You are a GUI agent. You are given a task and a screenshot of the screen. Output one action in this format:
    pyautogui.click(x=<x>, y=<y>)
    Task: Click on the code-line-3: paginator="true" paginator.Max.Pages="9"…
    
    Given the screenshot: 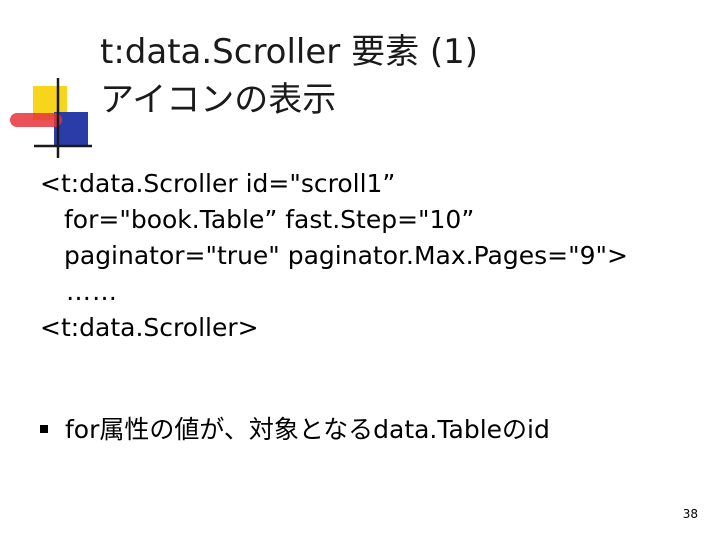 What is the action you would take?
    pyautogui.click(x=346, y=255)
    